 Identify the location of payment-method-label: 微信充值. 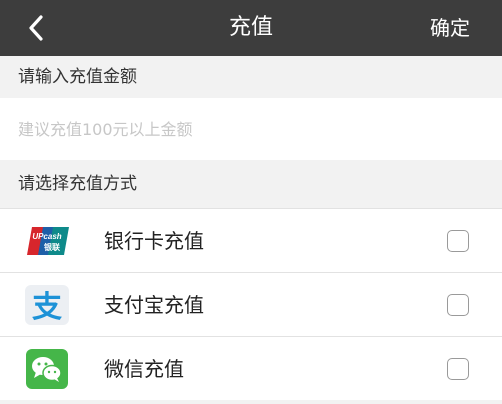
(144, 369).